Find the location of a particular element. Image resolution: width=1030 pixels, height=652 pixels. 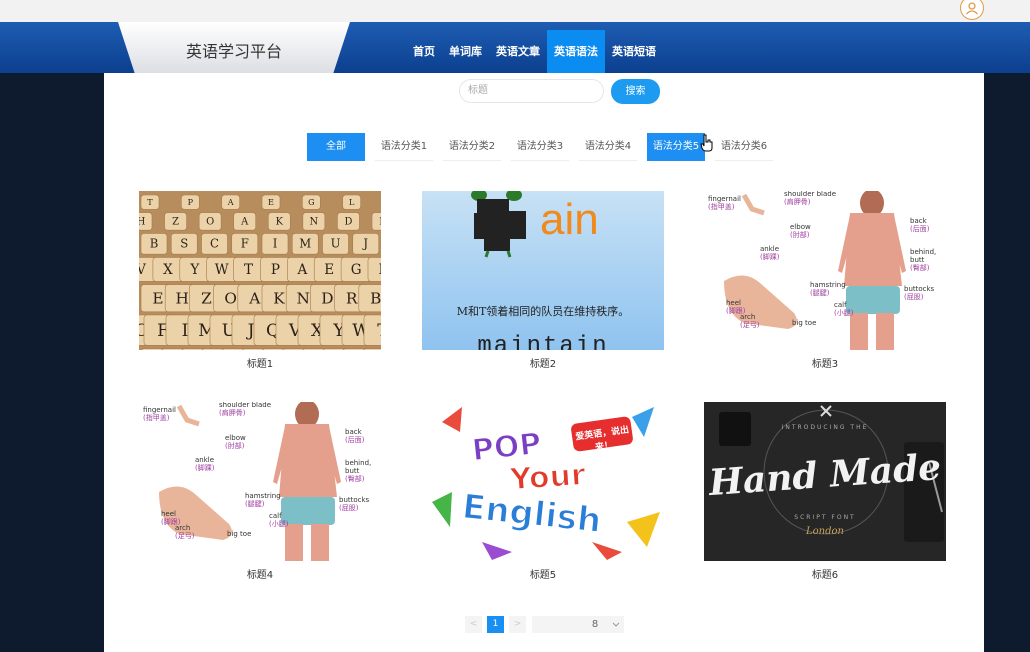

body-part-label: (指甲盖) is located at coordinates (721, 206).